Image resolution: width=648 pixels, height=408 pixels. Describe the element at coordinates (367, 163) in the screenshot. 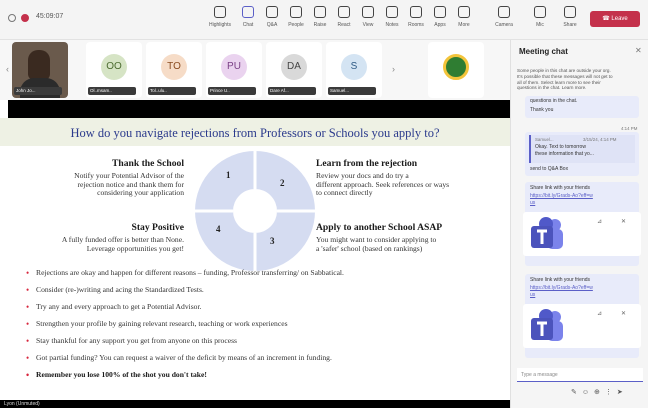

I see `block-heading-learn: Learn from the rejection` at that location.